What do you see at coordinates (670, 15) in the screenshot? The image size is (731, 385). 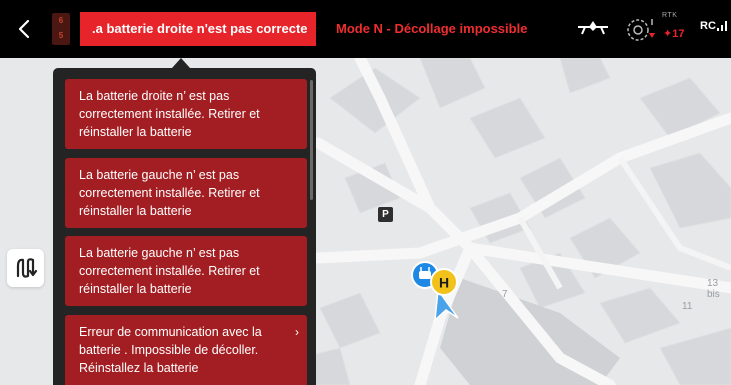 I see `rtk-label: RTK` at bounding box center [670, 15].